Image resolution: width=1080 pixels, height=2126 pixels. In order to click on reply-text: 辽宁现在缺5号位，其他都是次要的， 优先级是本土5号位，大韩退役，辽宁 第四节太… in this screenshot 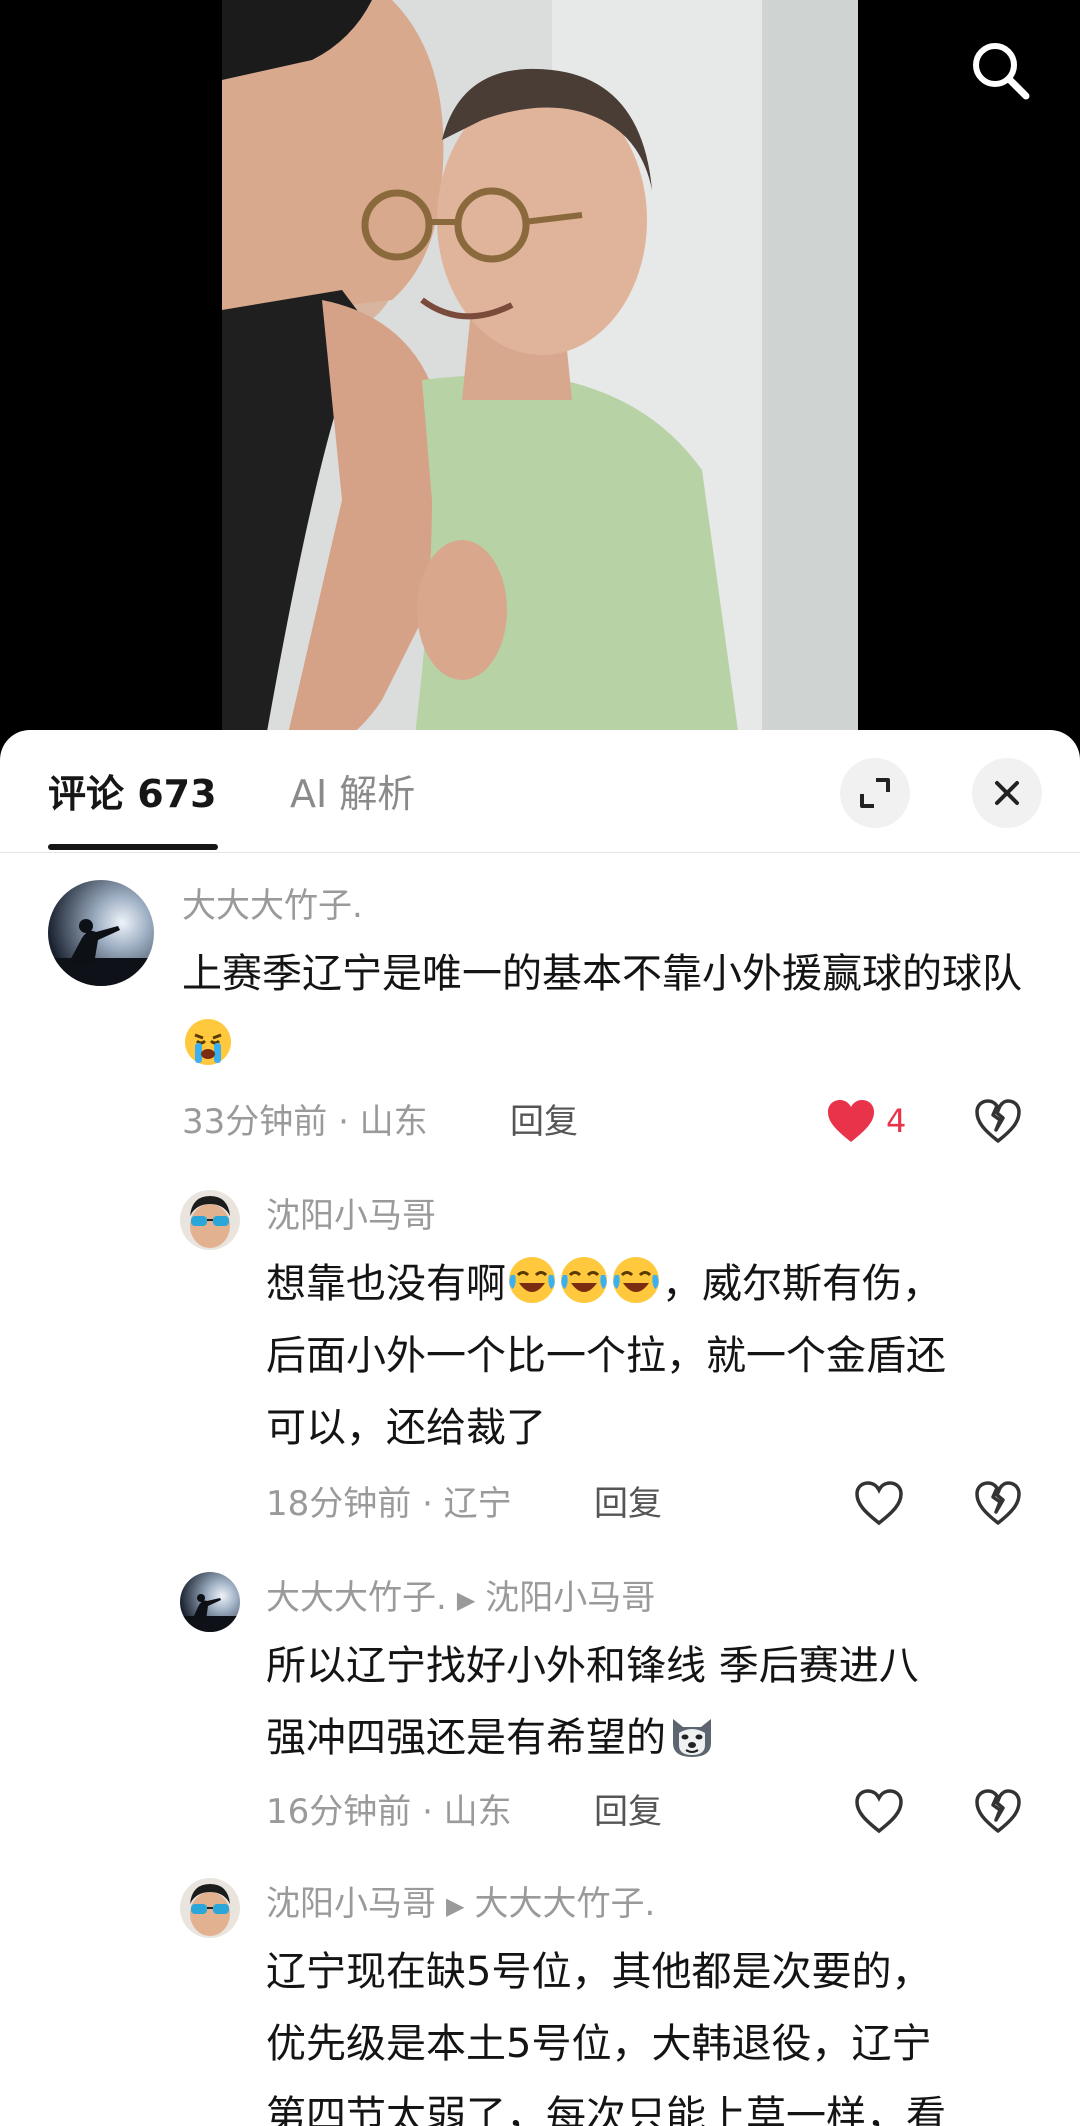, I will do `click(661, 2031)`.